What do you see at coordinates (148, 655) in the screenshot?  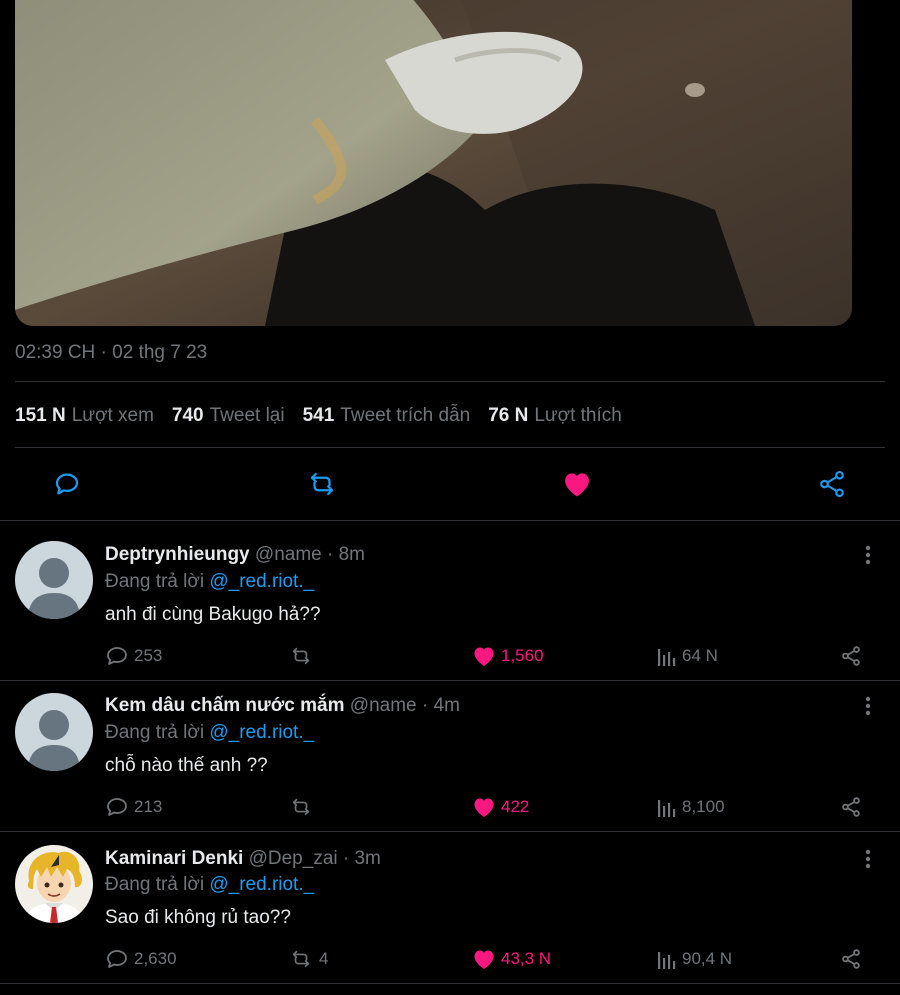 I see `reply-count: 253` at bounding box center [148, 655].